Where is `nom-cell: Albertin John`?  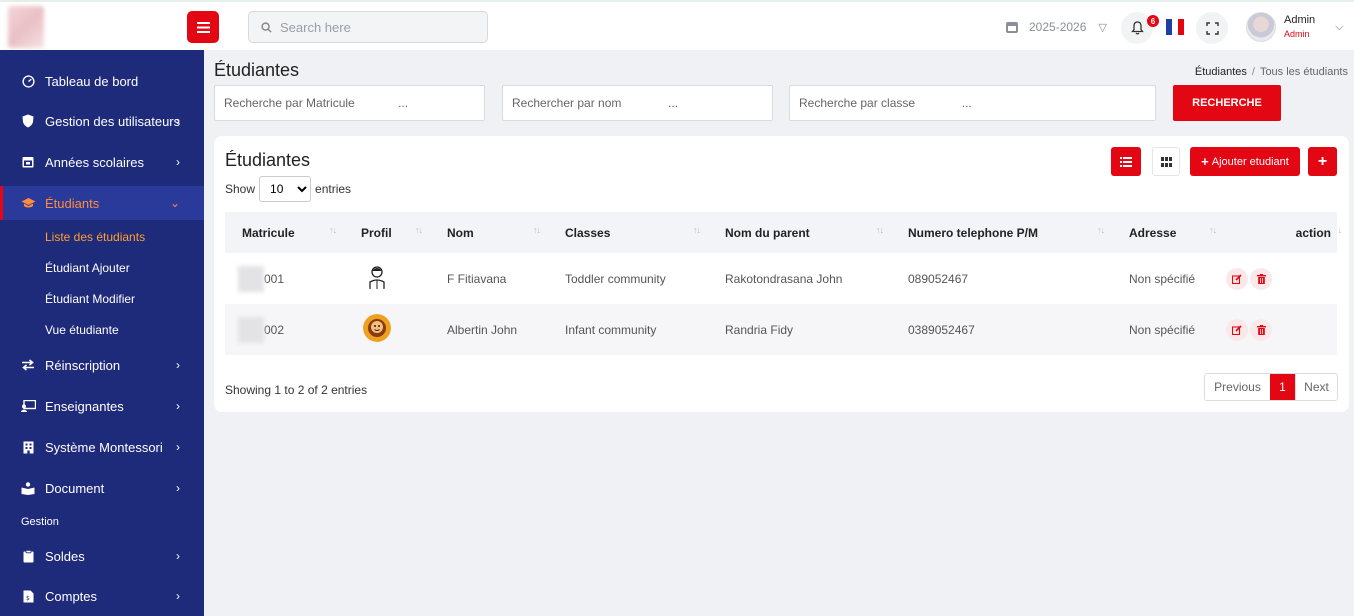 nom-cell: Albertin John is located at coordinates (482, 329).